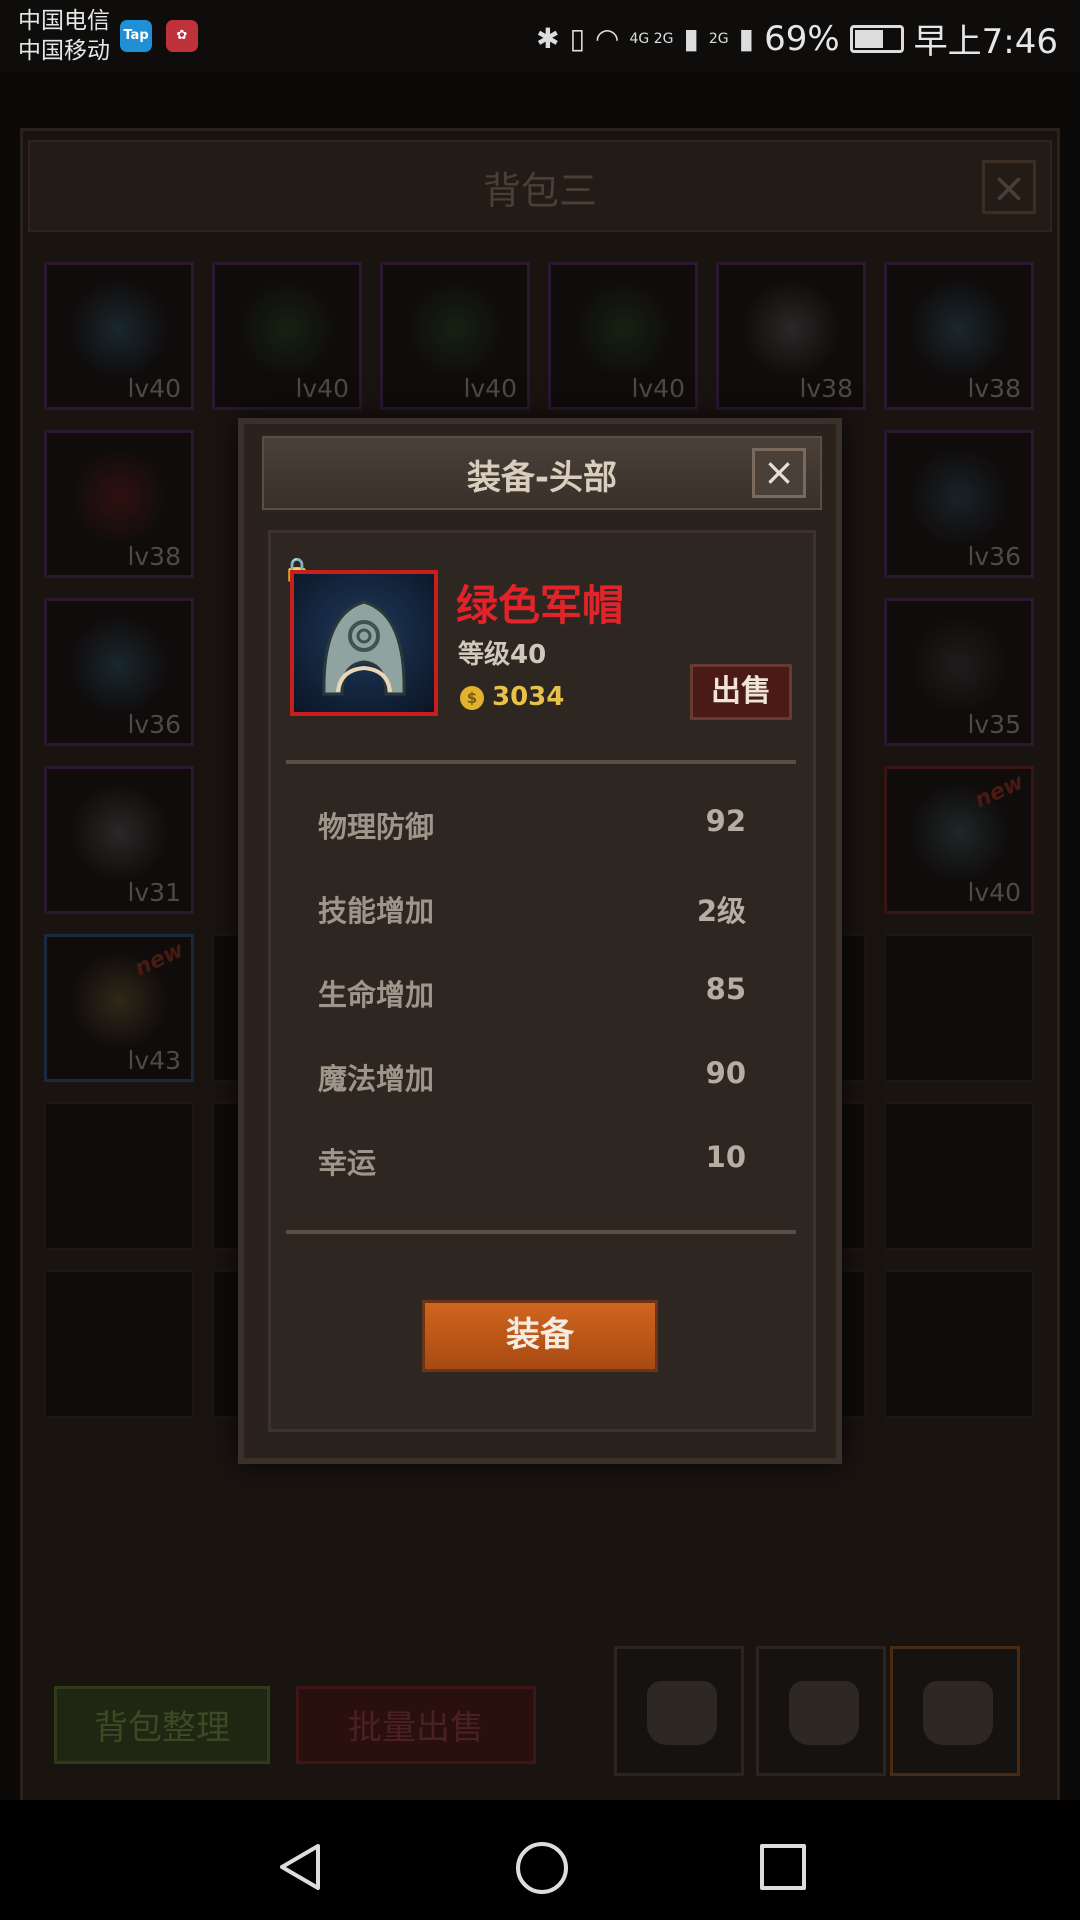  Describe the element at coordinates (347, 1163) in the screenshot. I see `stat-label: 幸运` at that location.